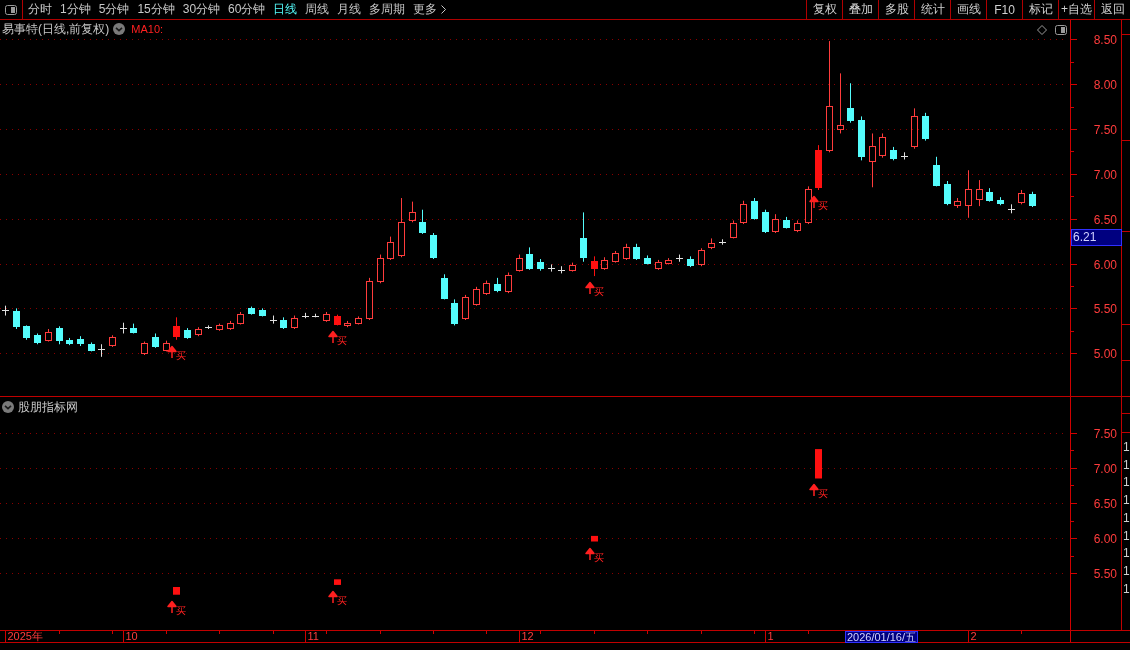 Image resolution: width=1130 pixels, height=650 pixels. Describe the element at coordinates (444, 9) in the screenshot. I see `chevron-right-icon` at that location.